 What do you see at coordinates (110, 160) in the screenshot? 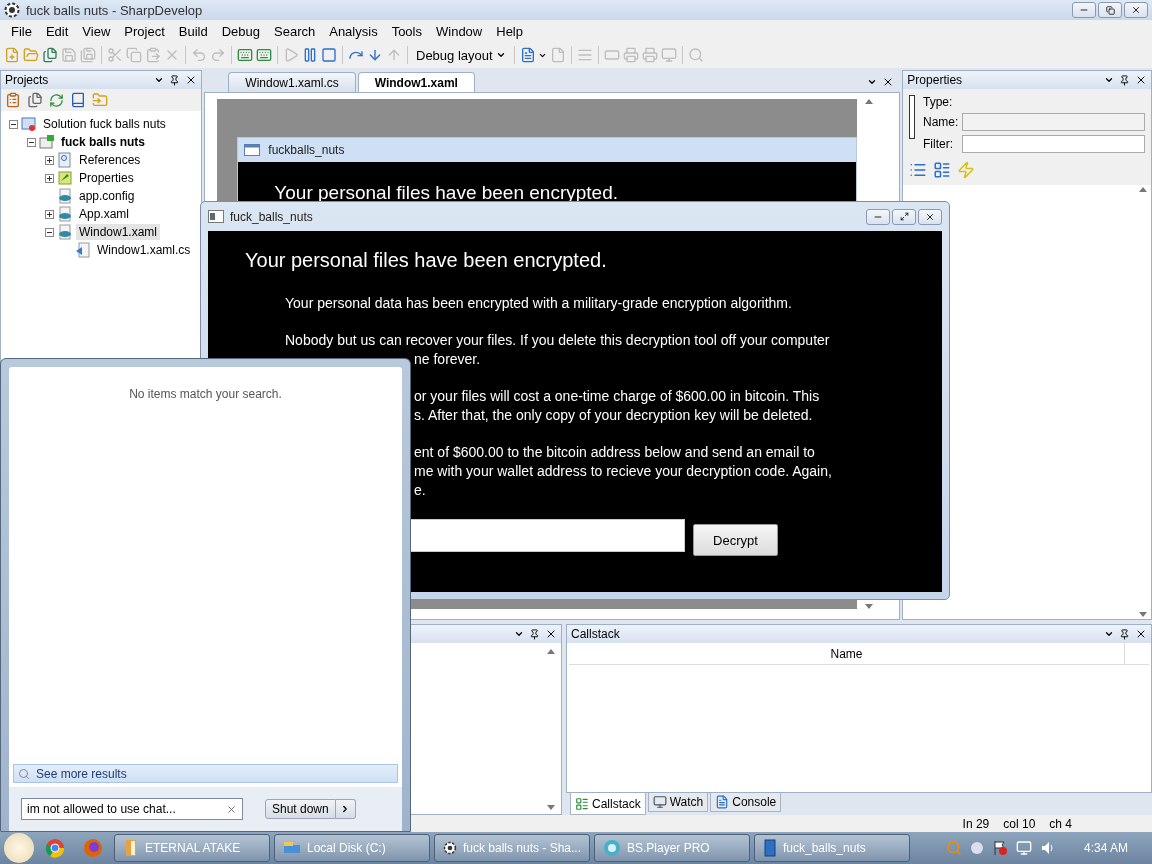
I see `tree-item: References` at bounding box center [110, 160].